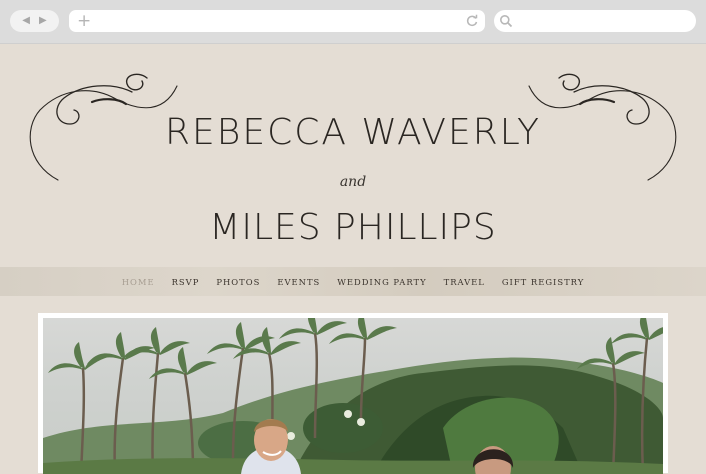 This screenshot has width=706, height=474. Describe the element at coordinates (277, 21) in the screenshot. I see `address-bar: +` at that location.